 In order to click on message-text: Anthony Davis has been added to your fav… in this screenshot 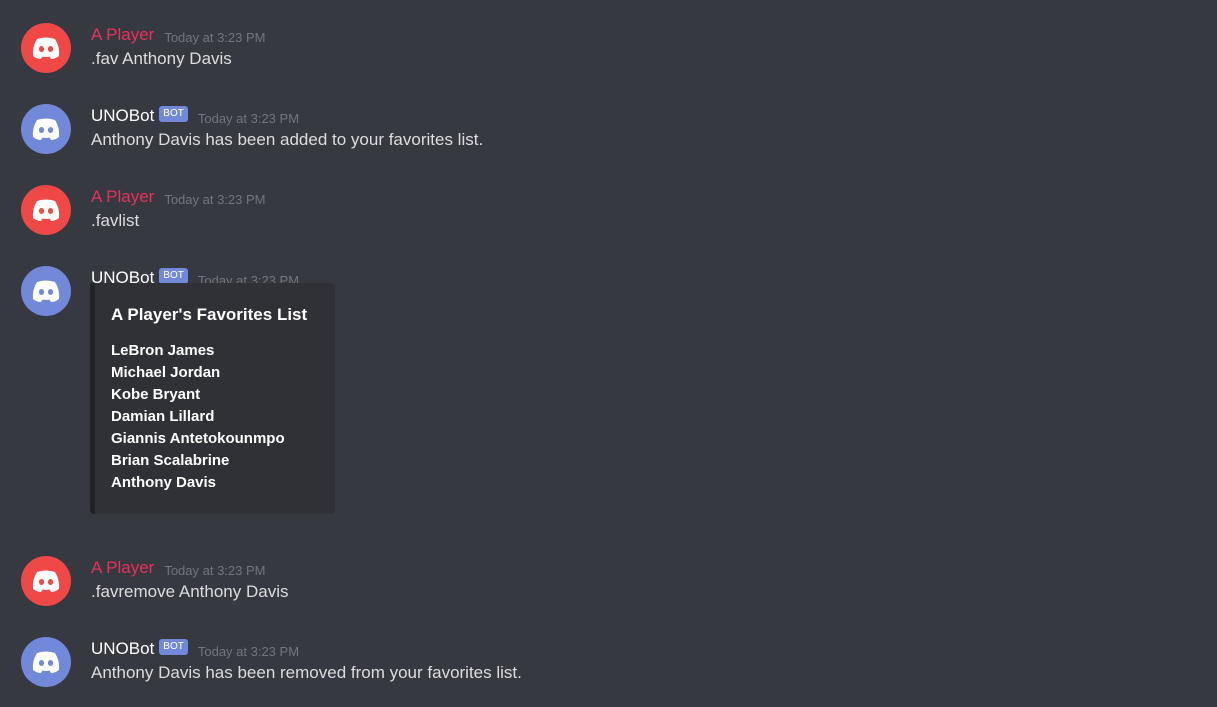, I will do `click(287, 139)`.